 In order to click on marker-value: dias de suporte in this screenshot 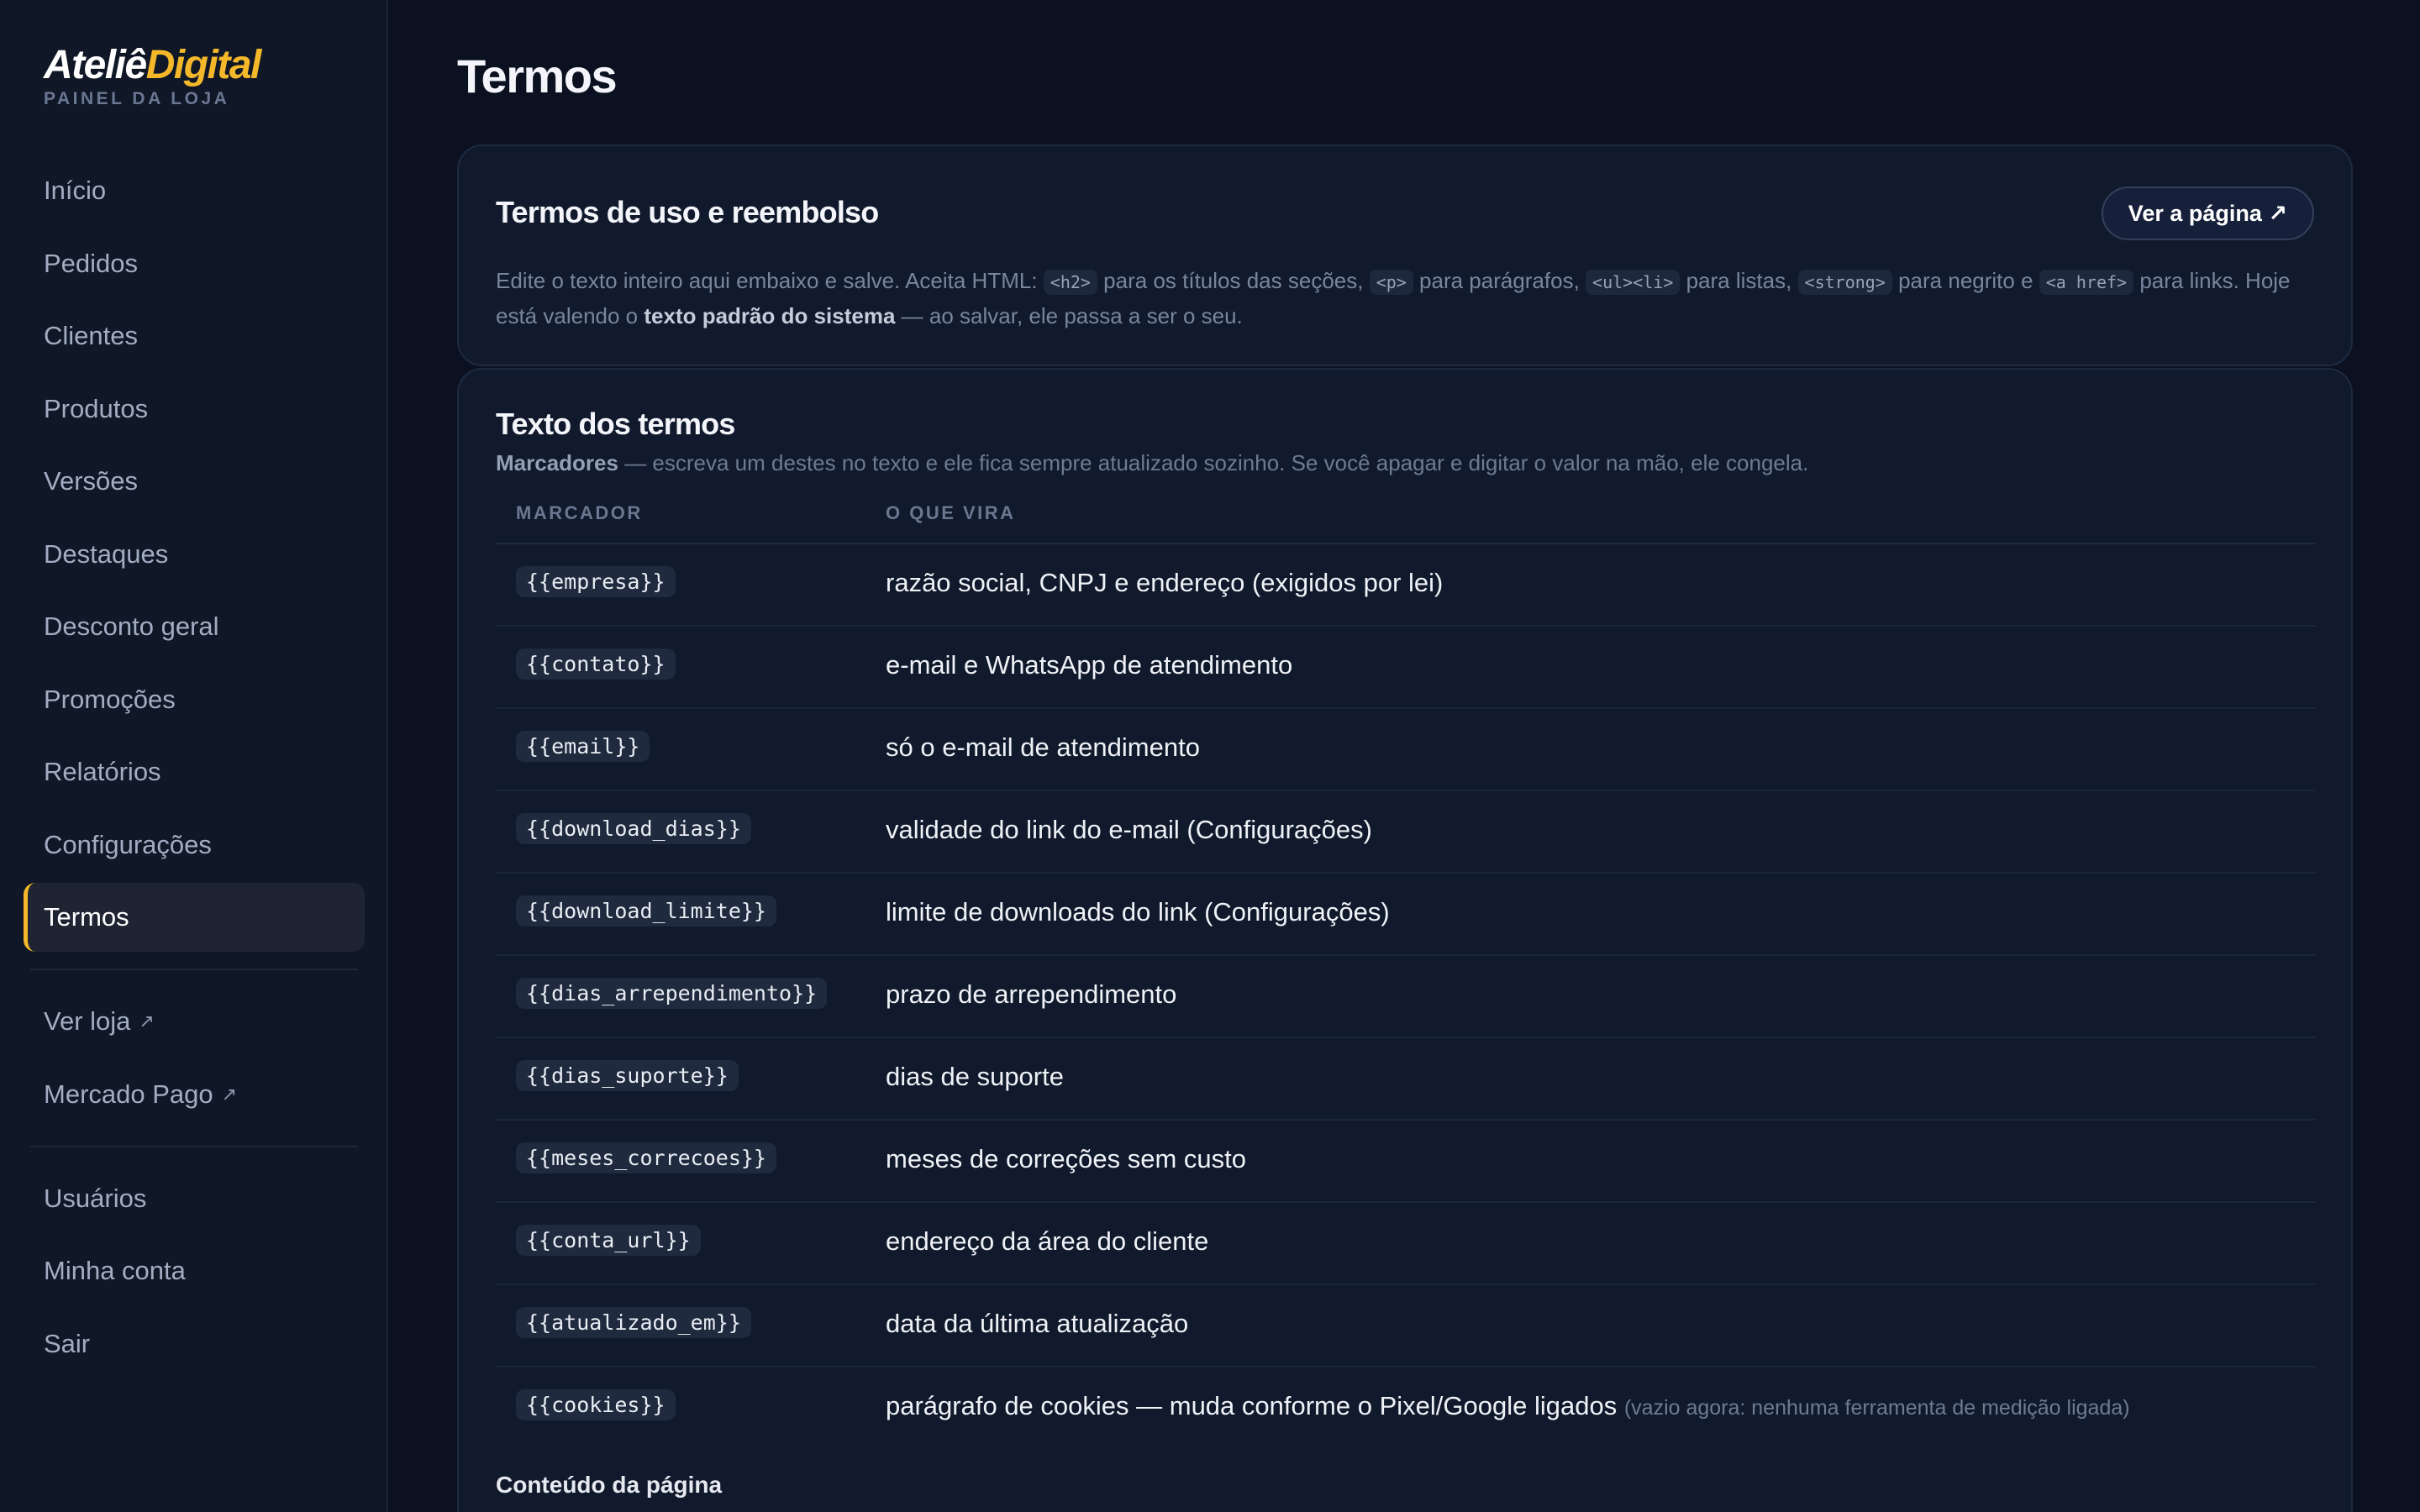, I will do `click(975, 1076)`.